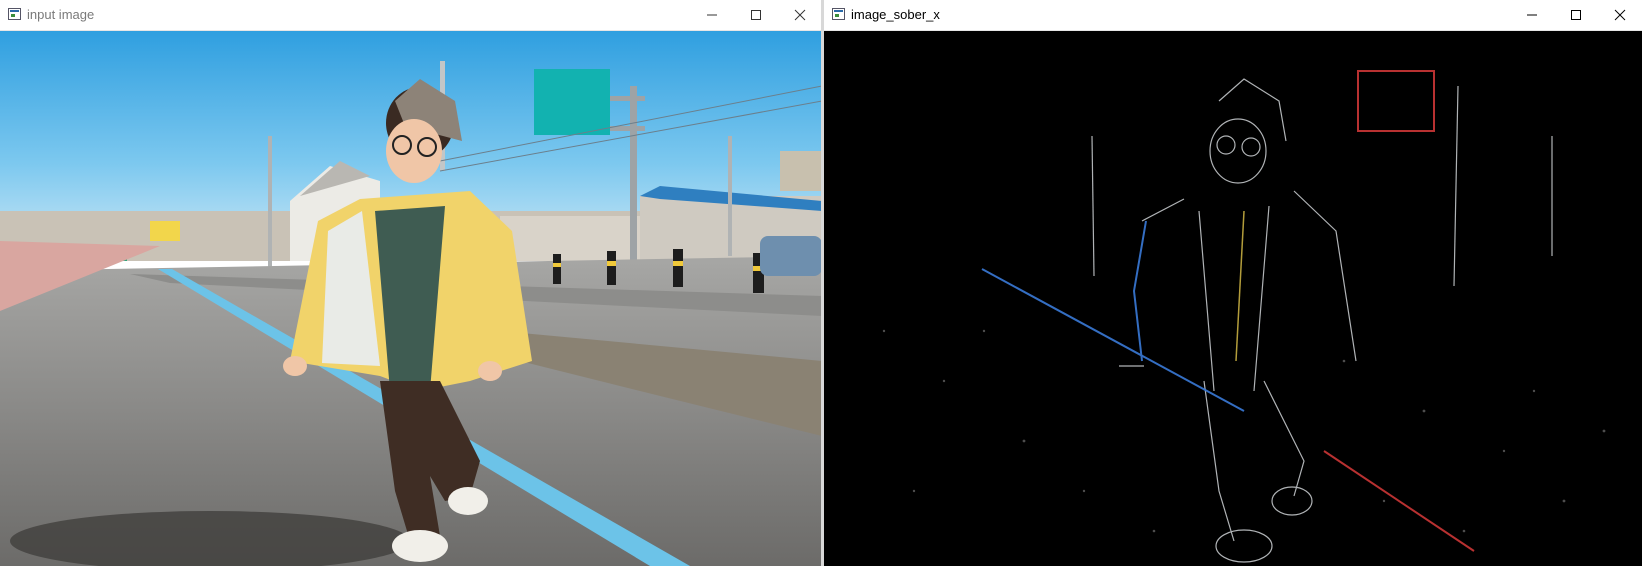 The width and height of the screenshot is (1642, 566). I want to click on title-bar: image_sober_x, so click(1233, 15).